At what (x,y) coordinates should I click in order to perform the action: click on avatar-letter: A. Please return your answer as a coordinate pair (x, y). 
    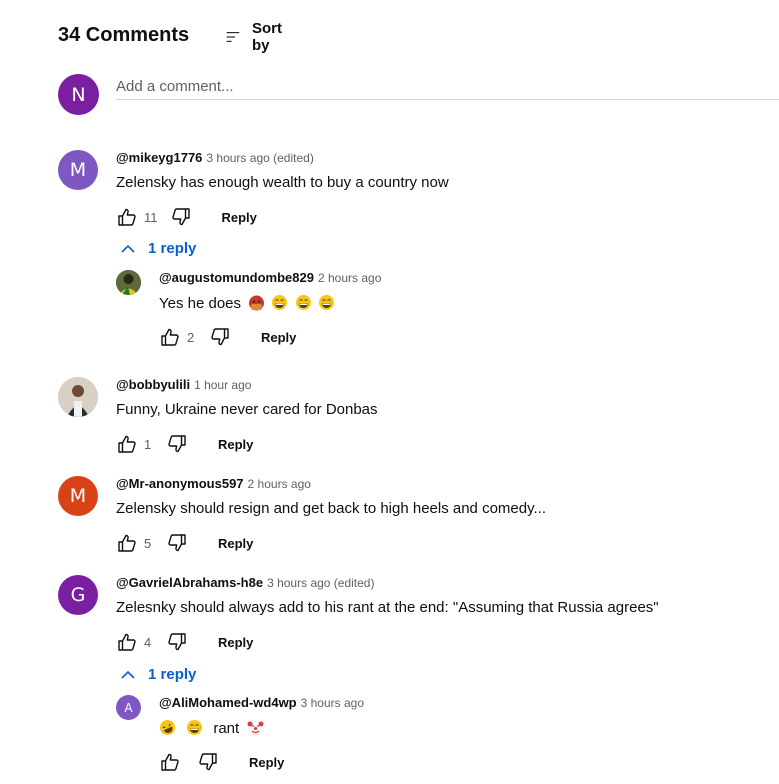
    Looking at the image, I should click on (128, 707).